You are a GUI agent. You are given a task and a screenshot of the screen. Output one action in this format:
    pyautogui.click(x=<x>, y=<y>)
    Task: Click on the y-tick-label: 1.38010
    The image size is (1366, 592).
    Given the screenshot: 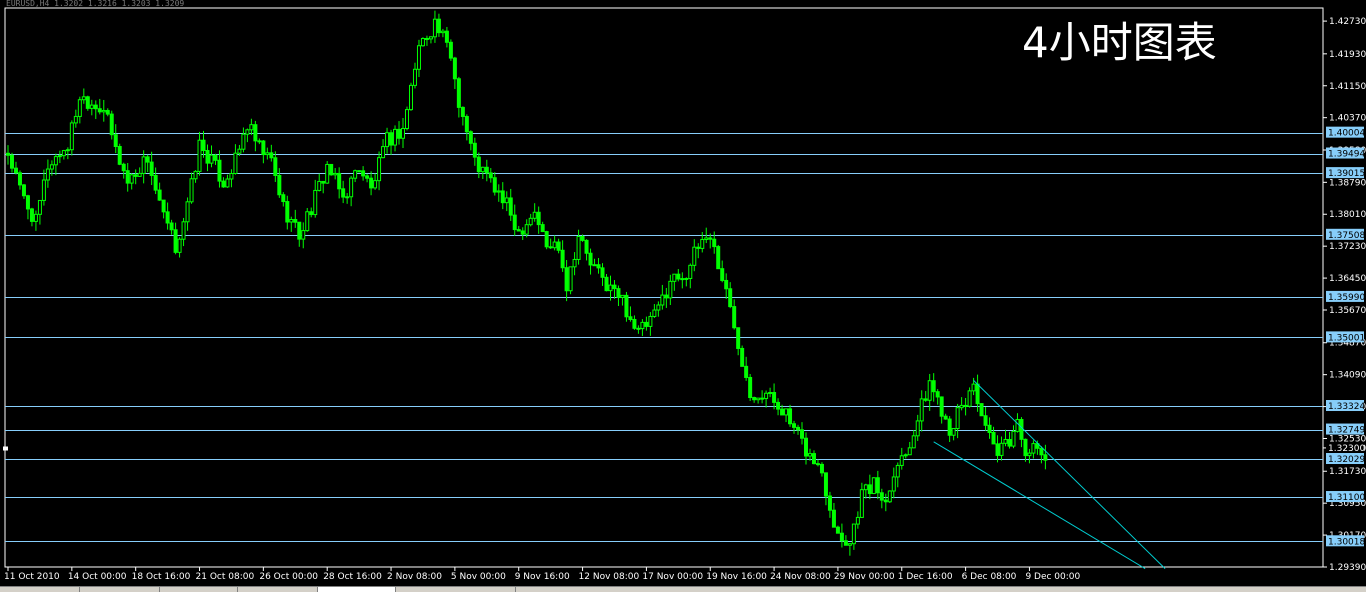 What is the action you would take?
    pyautogui.click(x=1347, y=215)
    